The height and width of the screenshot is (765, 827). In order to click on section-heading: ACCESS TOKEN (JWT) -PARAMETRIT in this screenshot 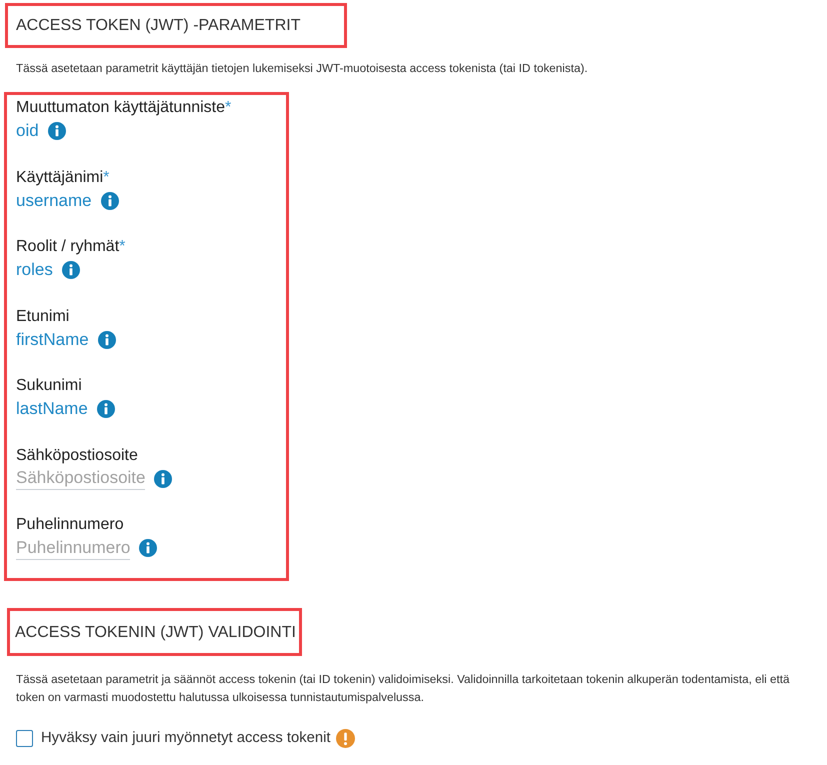, I will do `click(158, 26)`.